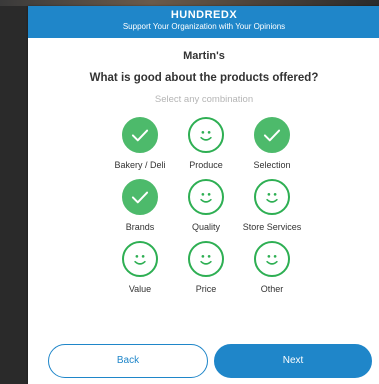 The image size is (379, 384). Describe the element at coordinates (204, 78) in the screenshot. I see `question-text: What is good about the products offered?` at that location.